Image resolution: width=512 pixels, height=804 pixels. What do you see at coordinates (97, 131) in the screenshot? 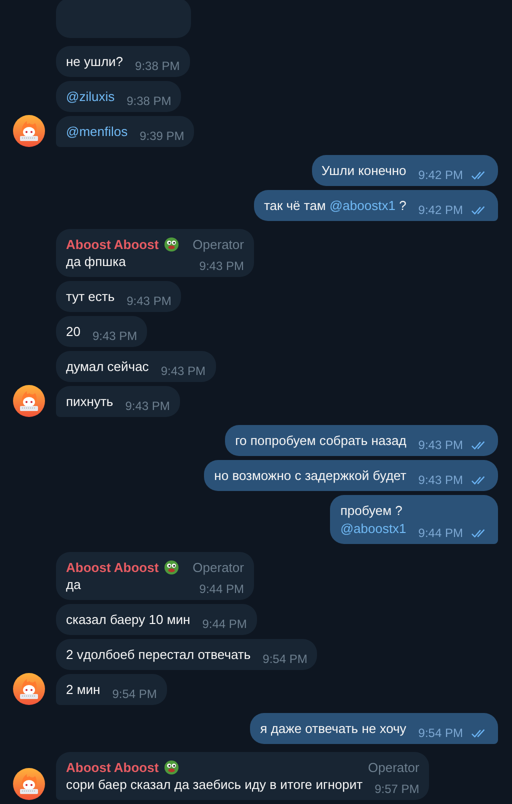
I see `mention-link: @menfilos` at bounding box center [97, 131].